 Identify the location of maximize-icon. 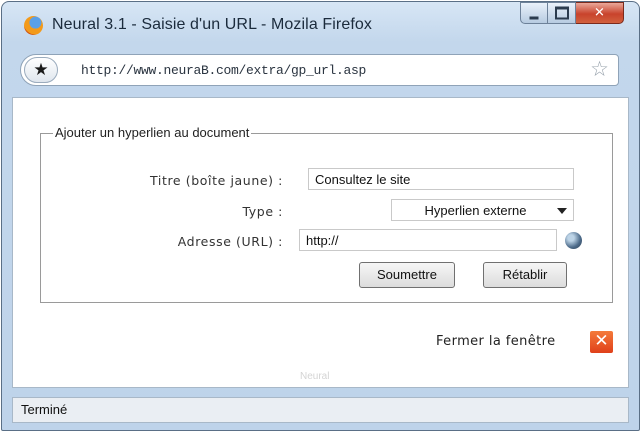
(561, 13).